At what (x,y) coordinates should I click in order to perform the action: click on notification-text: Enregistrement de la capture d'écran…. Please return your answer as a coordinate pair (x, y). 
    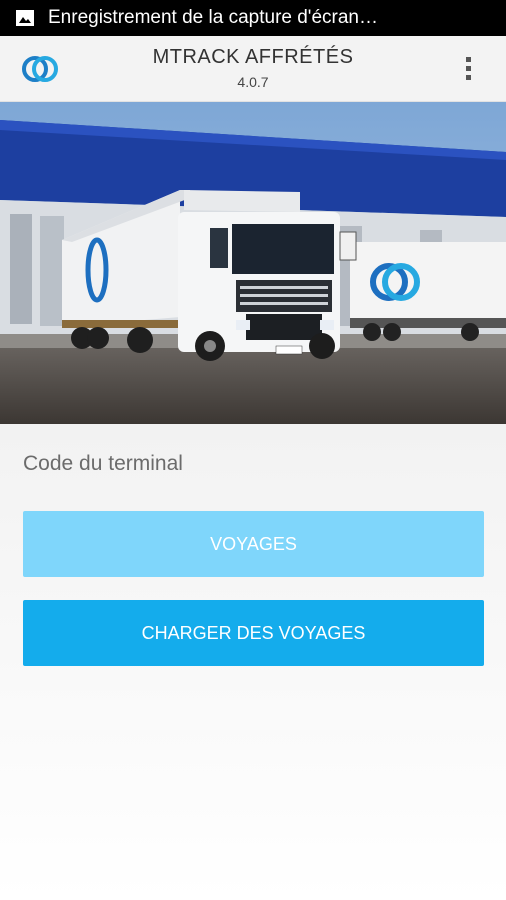
    Looking at the image, I should click on (213, 17).